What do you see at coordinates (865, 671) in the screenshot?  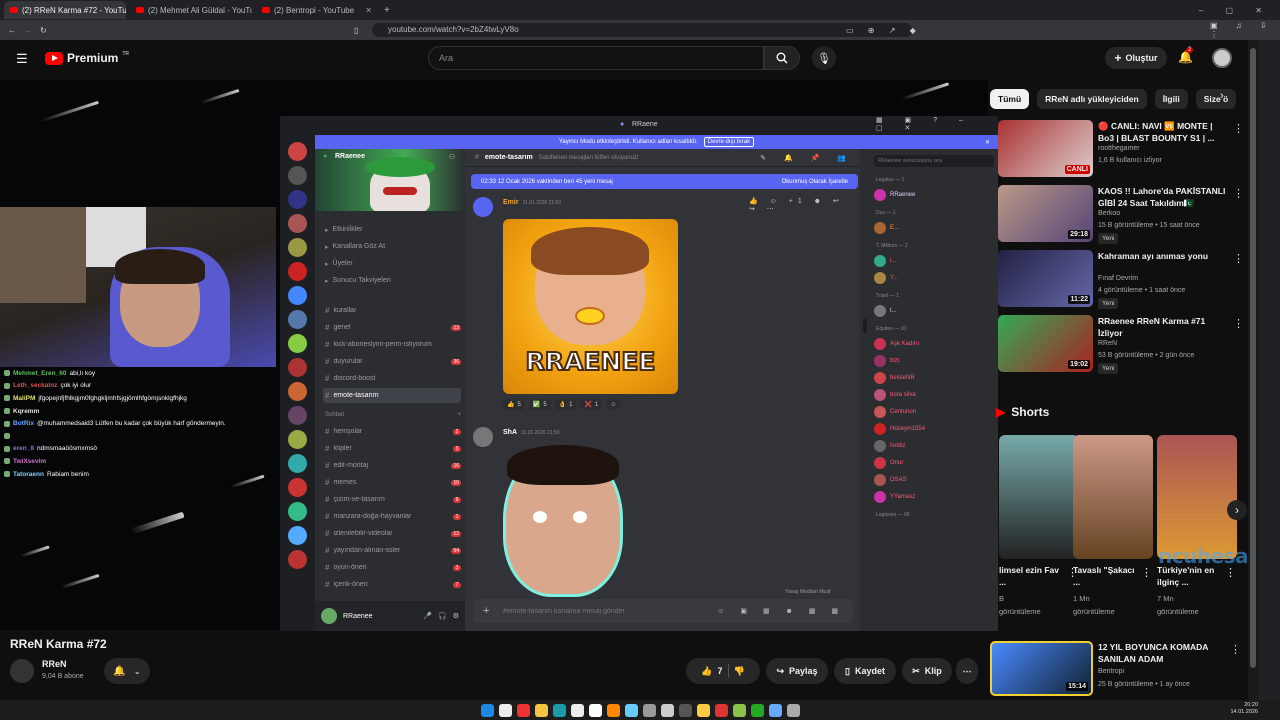 I see `save-button: ▯ Kaydet` at bounding box center [865, 671].